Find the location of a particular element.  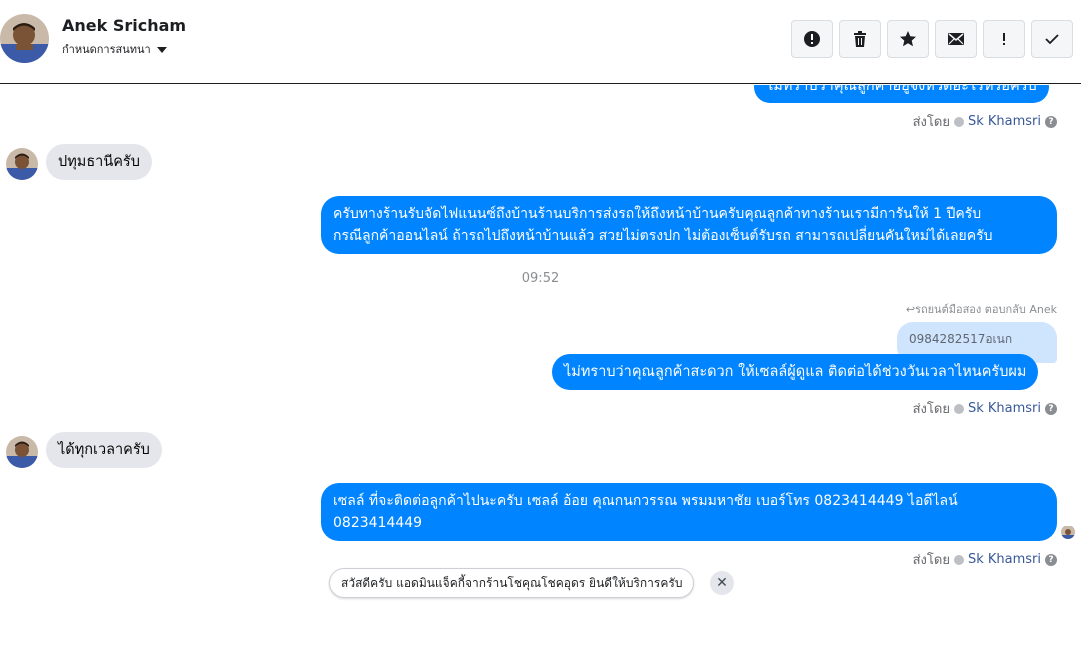

seen-avatar is located at coordinates (1068, 532).